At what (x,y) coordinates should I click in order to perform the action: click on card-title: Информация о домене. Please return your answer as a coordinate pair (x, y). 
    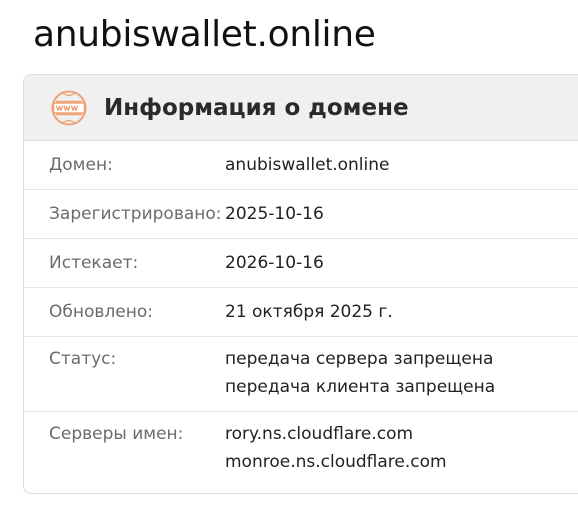
    Looking at the image, I should click on (256, 107).